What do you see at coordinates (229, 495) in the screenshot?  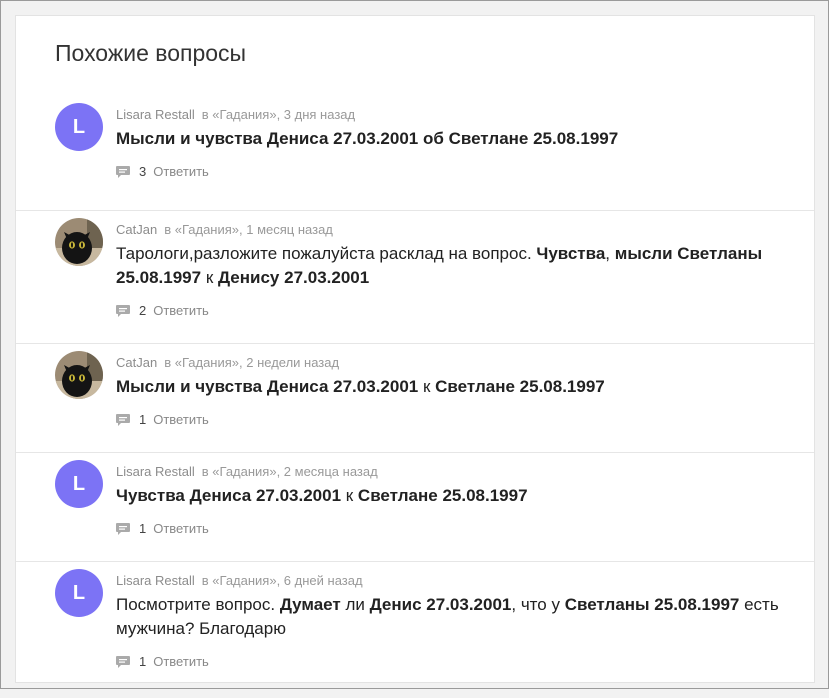 I see `question-text-segment: Чувства Дениса 27.03.2001` at bounding box center [229, 495].